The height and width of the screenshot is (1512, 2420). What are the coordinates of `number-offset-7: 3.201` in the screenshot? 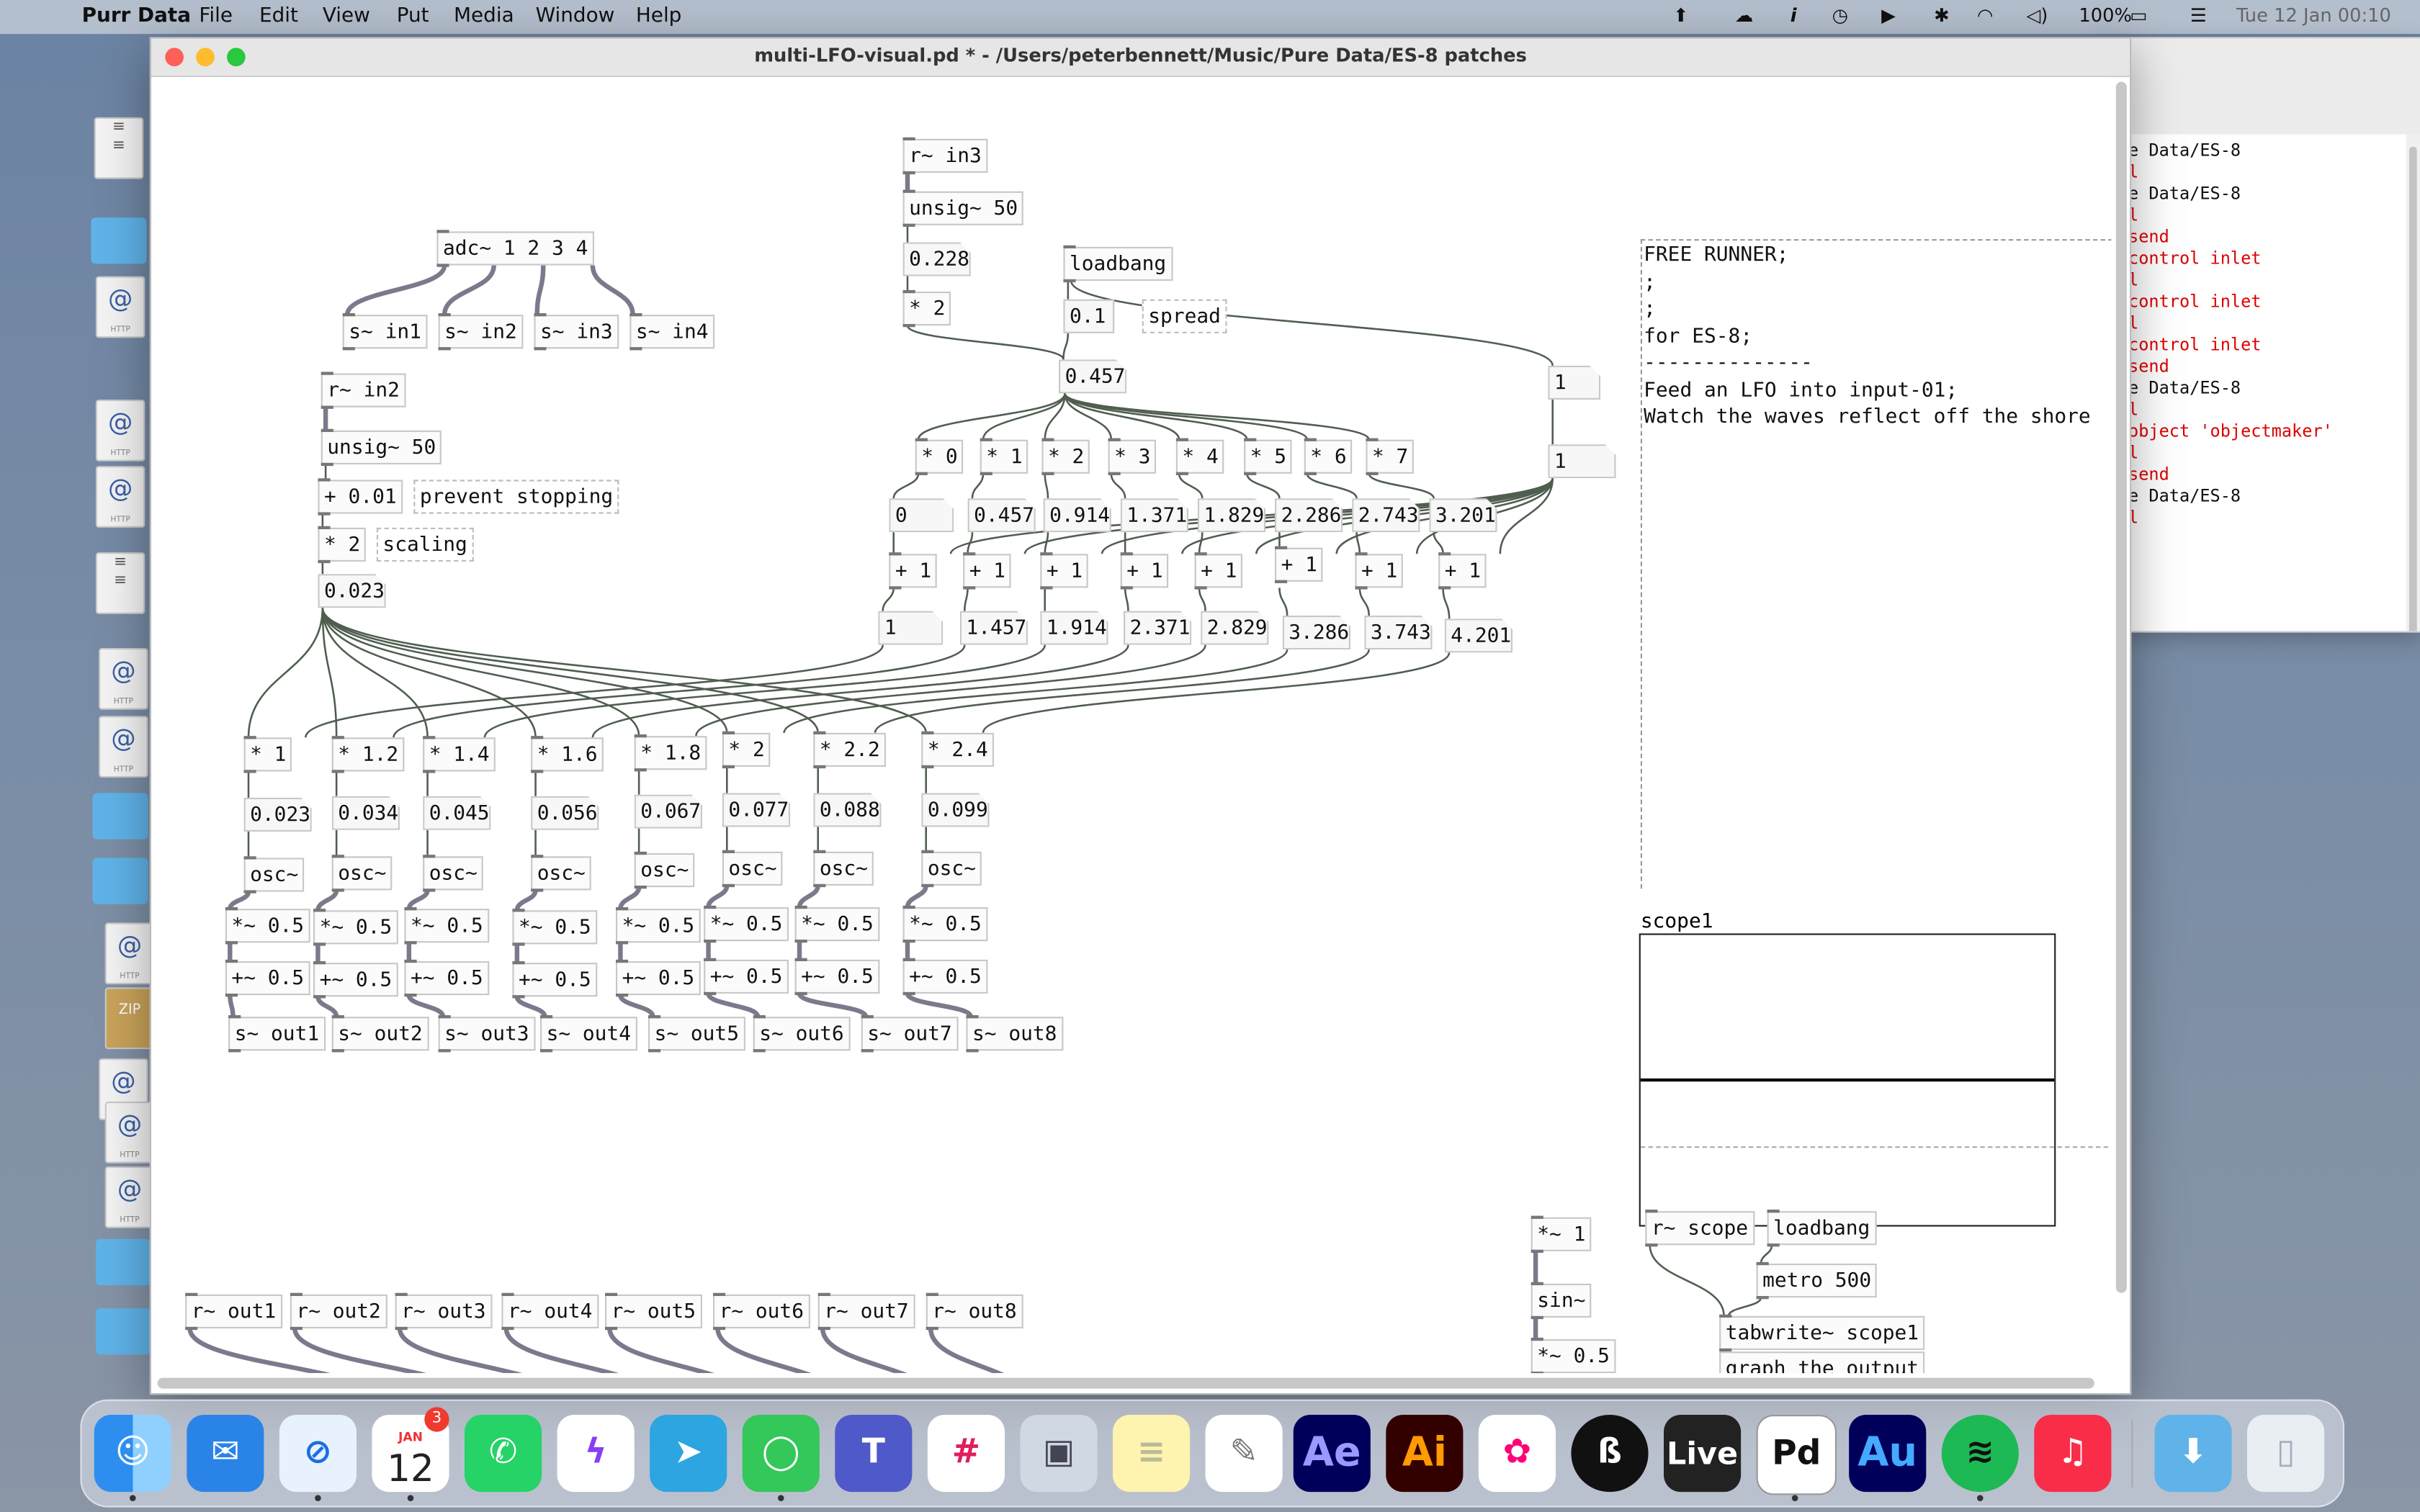 It's located at (1463, 515).